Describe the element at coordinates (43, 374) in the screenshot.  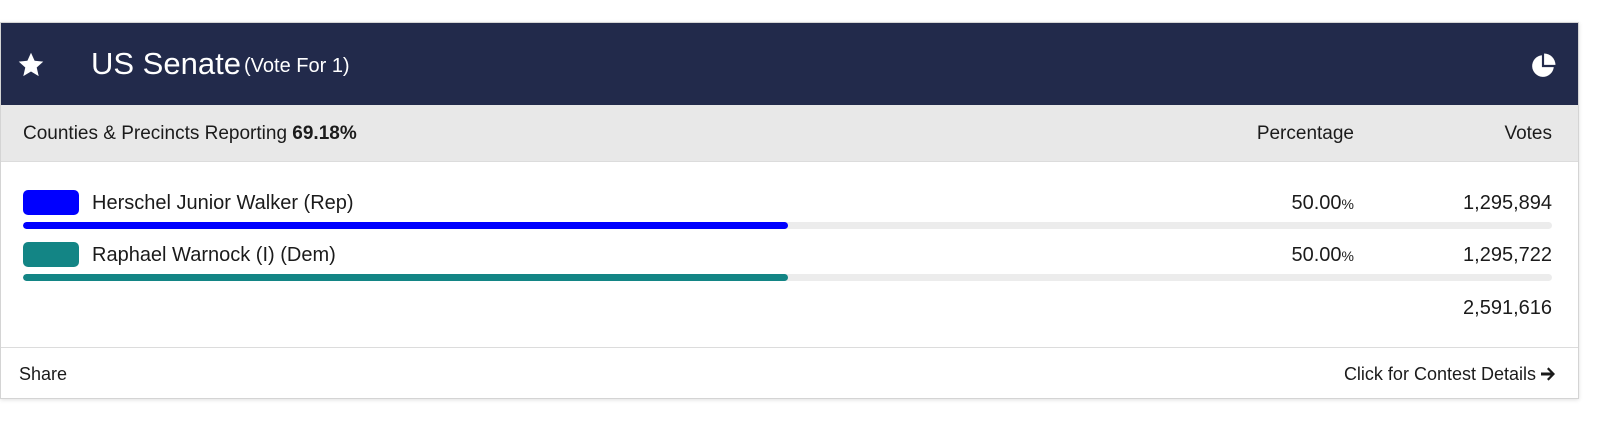
I see `share-link: Share` at that location.